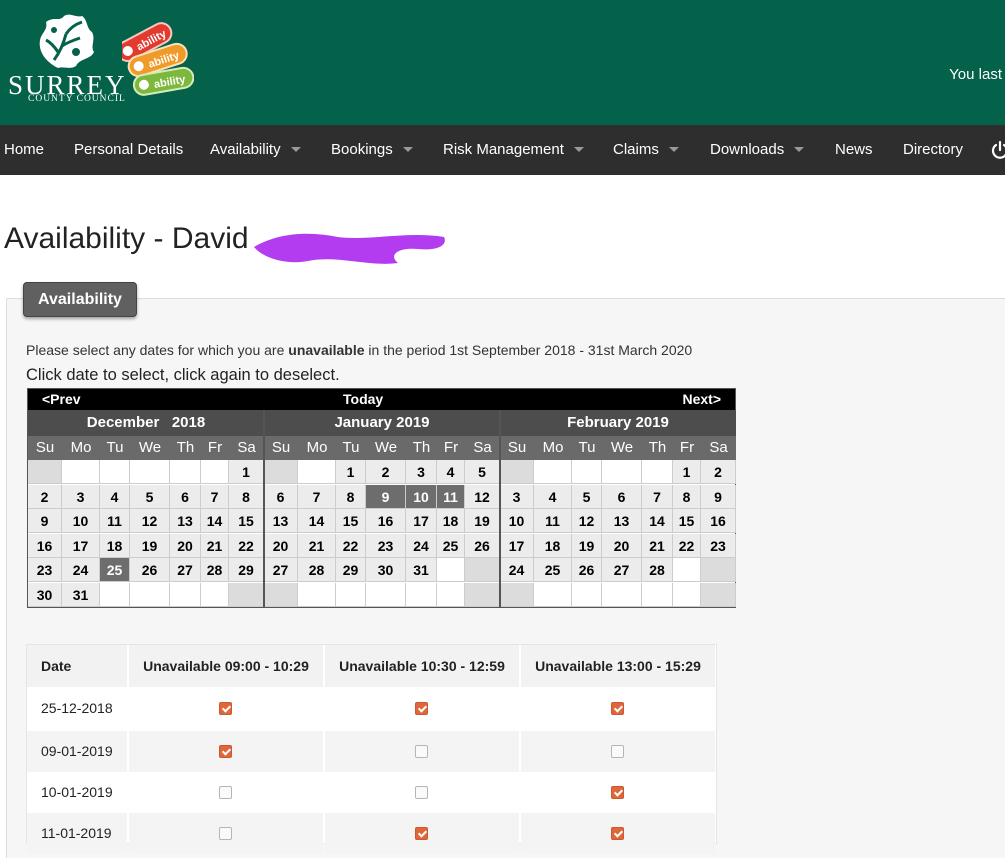  I want to click on nav-news: News, so click(854, 150).